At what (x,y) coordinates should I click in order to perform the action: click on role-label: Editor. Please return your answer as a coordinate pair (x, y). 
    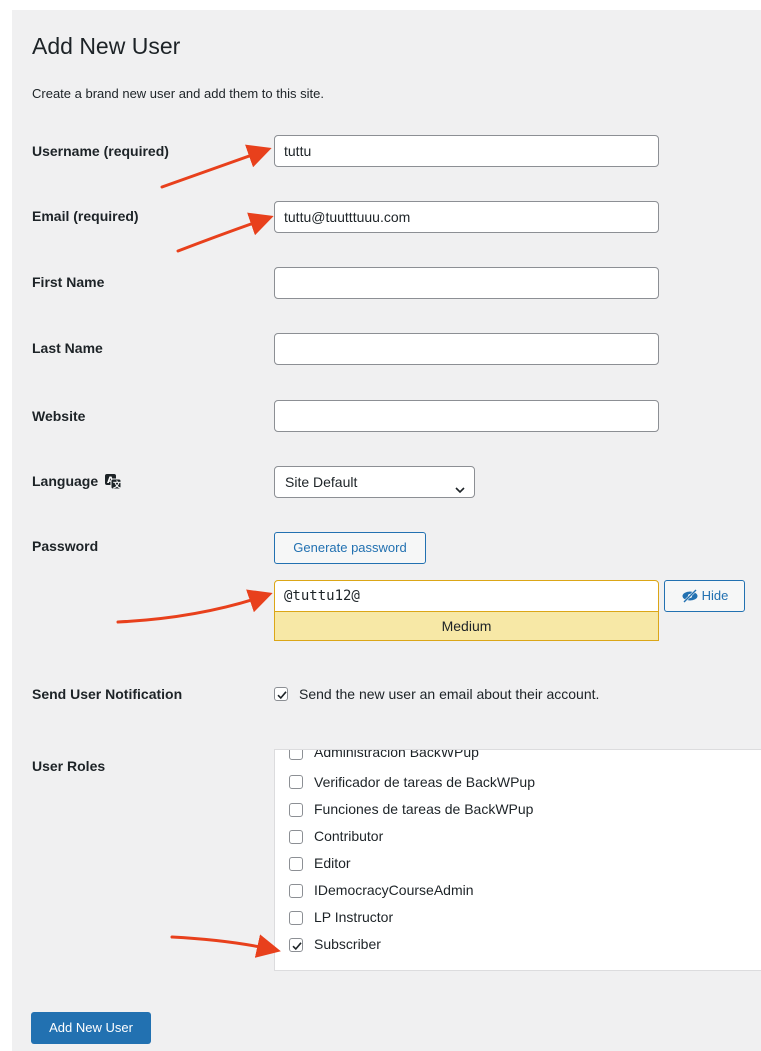
    Looking at the image, I should click on (332, 863).